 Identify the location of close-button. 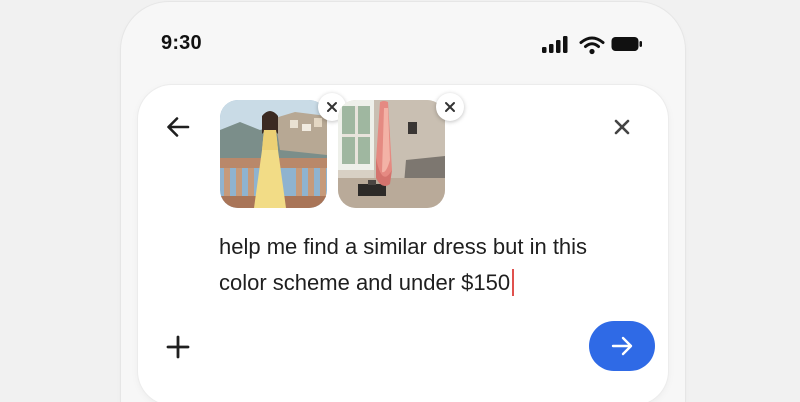
(622, 127).